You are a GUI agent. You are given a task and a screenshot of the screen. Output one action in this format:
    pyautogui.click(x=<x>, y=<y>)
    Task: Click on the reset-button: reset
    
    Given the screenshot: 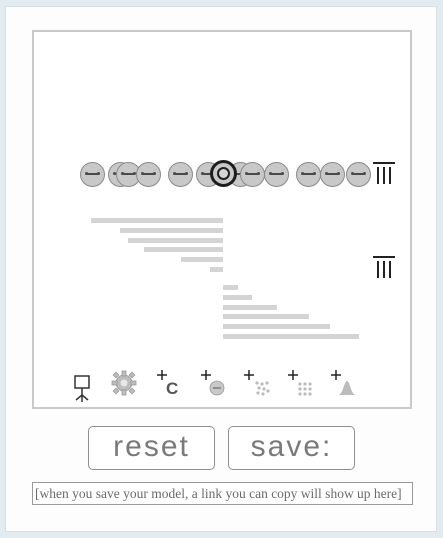 What is the action you would take?
    pyautogui.click(x=151, y=448)
    